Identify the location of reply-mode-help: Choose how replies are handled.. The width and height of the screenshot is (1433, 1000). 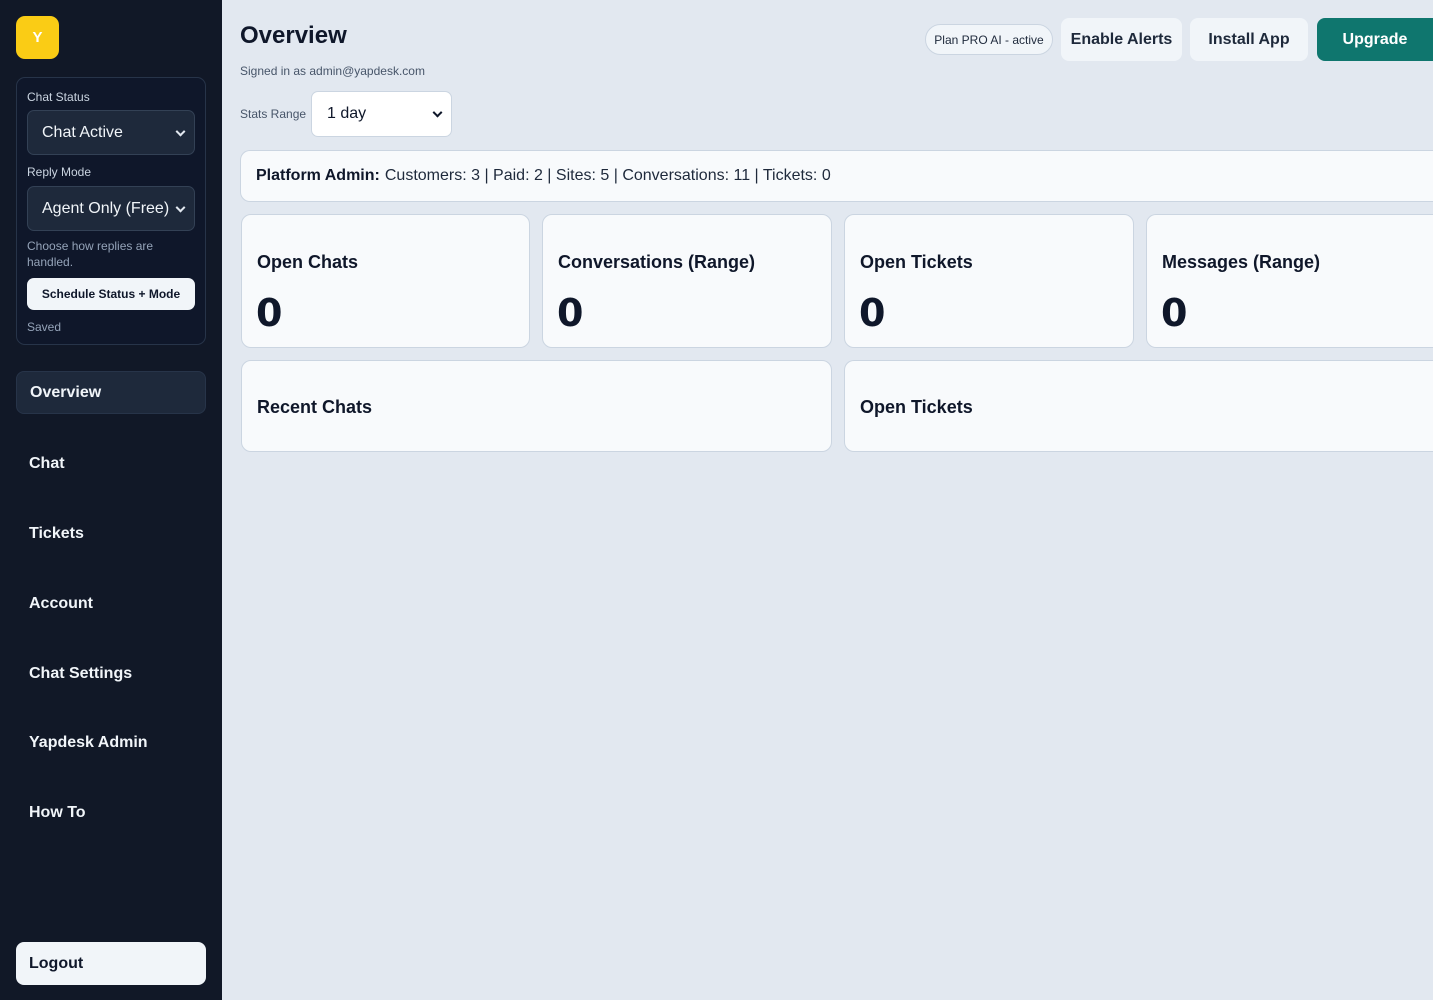
(90, 254).